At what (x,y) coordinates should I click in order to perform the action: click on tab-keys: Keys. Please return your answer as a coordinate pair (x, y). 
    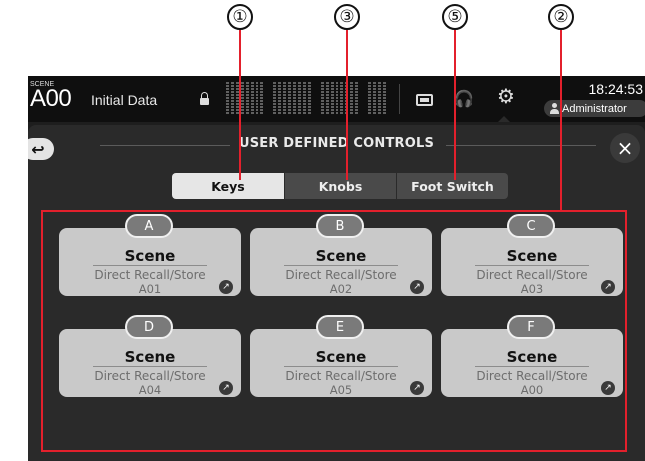
    Looking at the image, I should click on (228, 186).